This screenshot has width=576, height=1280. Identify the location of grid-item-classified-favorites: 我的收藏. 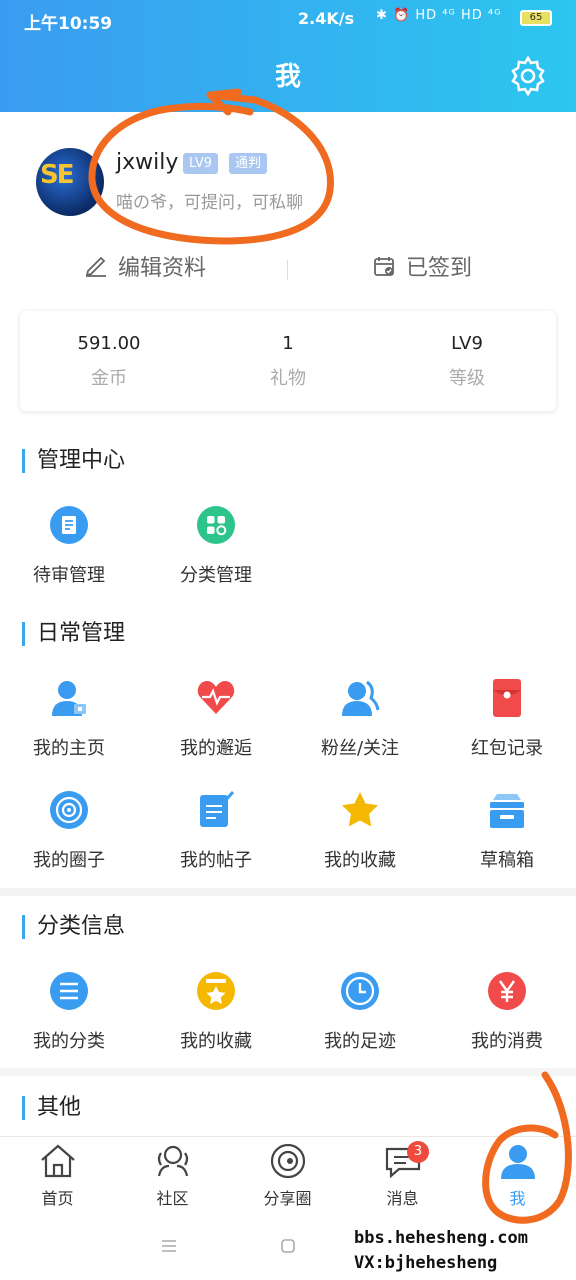
(216, 1012).